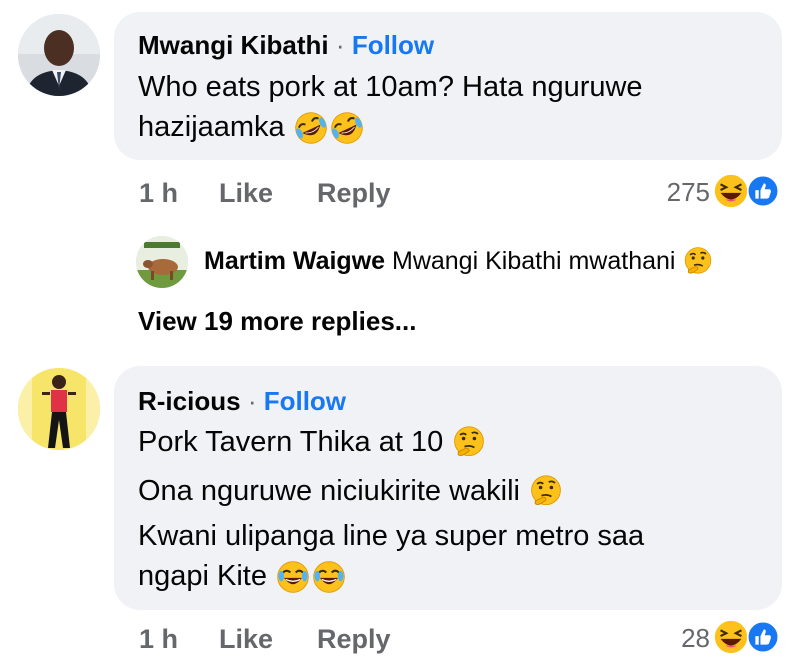  What do you see at coordinates (202, 576) in the screenshot?
I see `comment-text: ngapi Kite` at bounding box center [202, 576].